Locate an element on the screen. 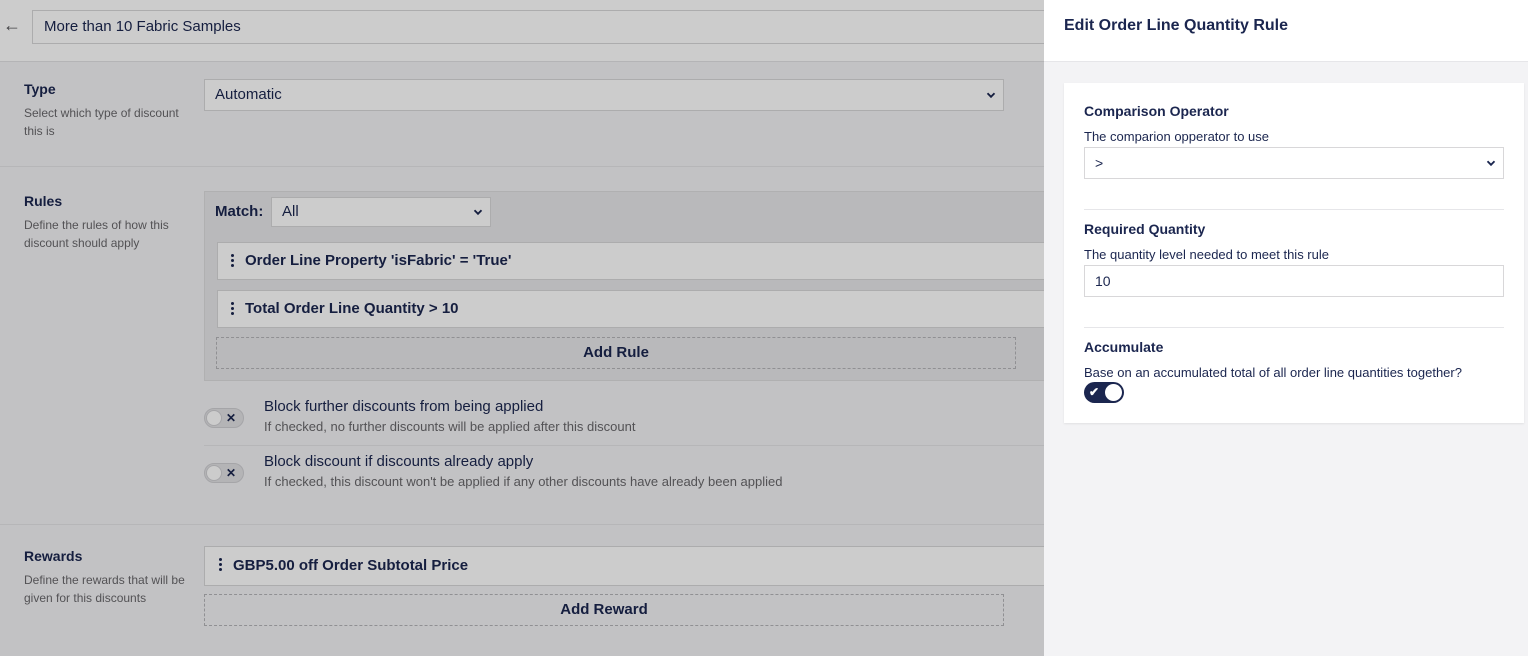 This screenshot has width=1528, height=656. chevron-down-icon is located at coordinates (1491, 163).